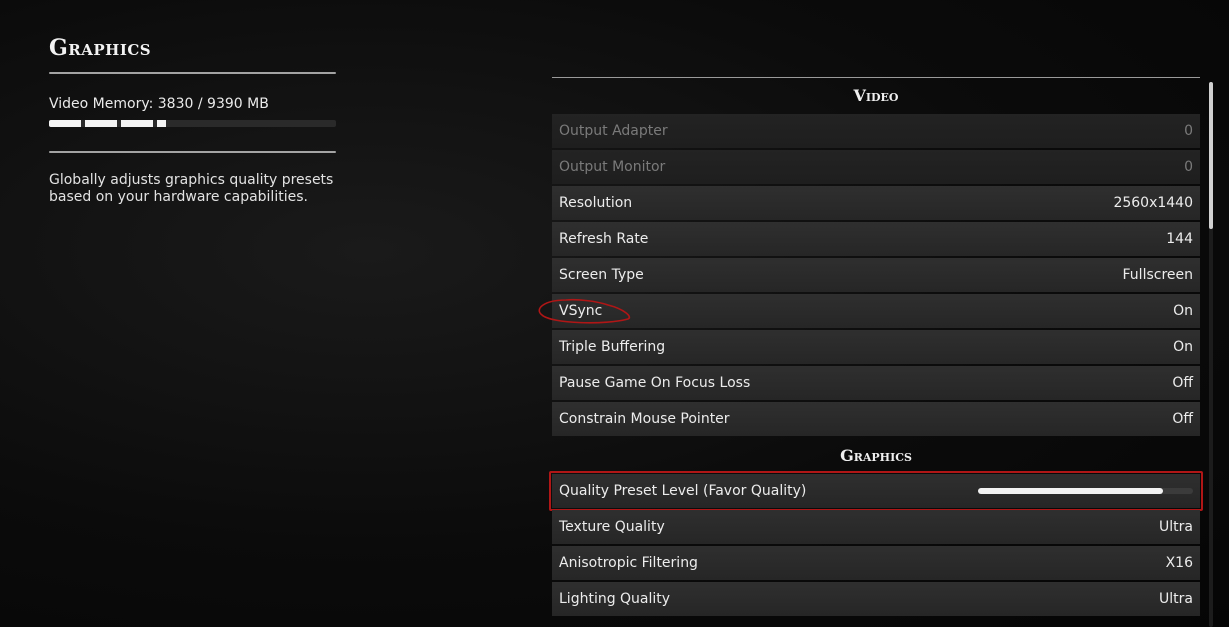  I want to click on setting-label: Screen Type, so click(601, 275).